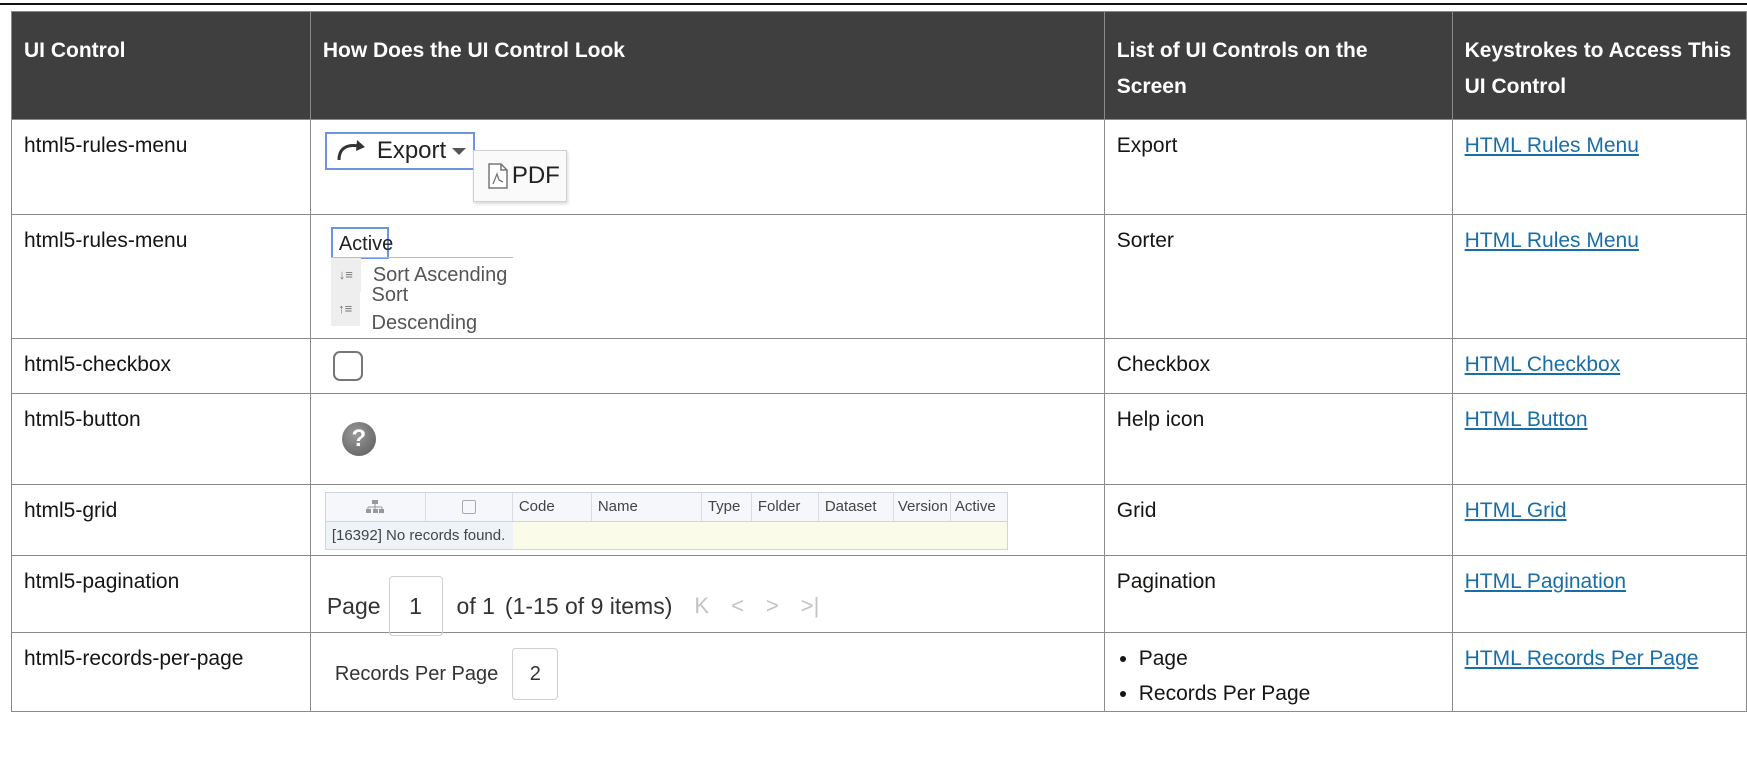 The image size is (1747, 784). What do you see at coordinates (1278, 439) in the screenshot?
I see `control-list: Help icon` at bounding box center [1278, 439].